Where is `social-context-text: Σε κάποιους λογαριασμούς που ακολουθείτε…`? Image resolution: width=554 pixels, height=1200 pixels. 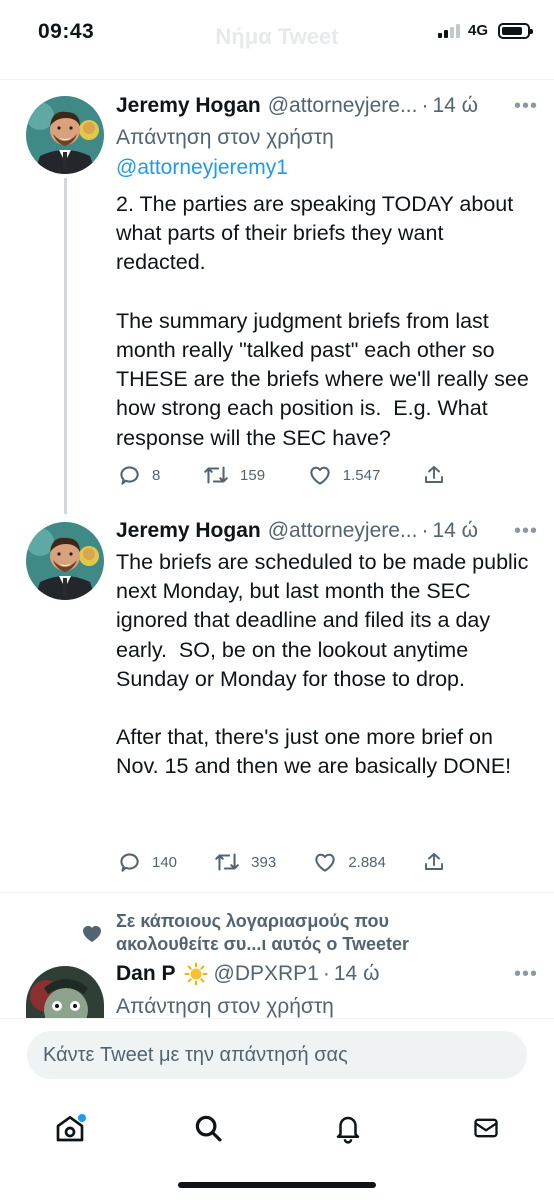
social-context-text: Σε κάποιους λογαριασμούς που ακολουθείτε… is located at coordinates (296, 933).